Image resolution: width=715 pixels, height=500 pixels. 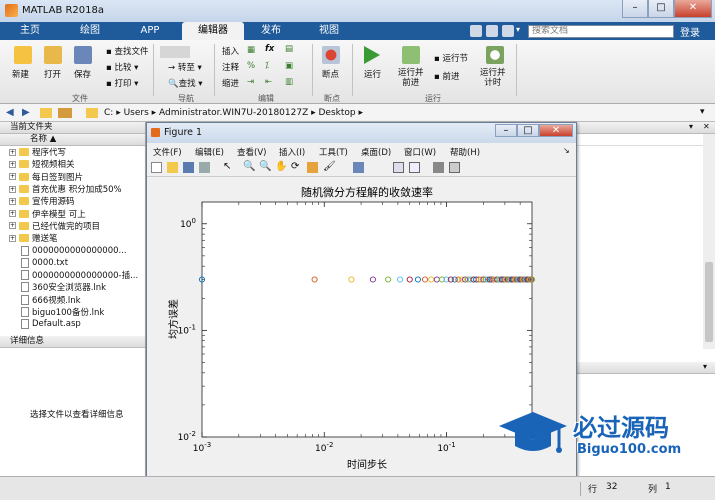 I want to click on quick-access-dropdown-icon: ▾, so click(x=521, y=31).